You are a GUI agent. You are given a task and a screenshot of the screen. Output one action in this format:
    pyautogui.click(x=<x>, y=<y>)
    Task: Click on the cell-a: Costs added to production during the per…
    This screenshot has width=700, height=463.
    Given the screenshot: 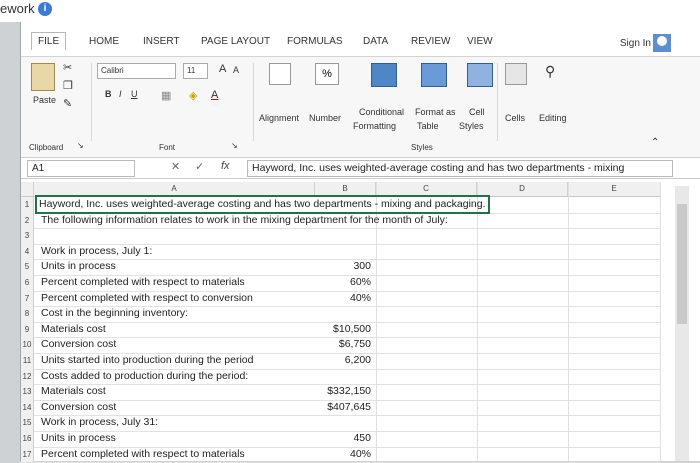 What is the action you would take?
    pyautogui.click(x=144, y=376)
    